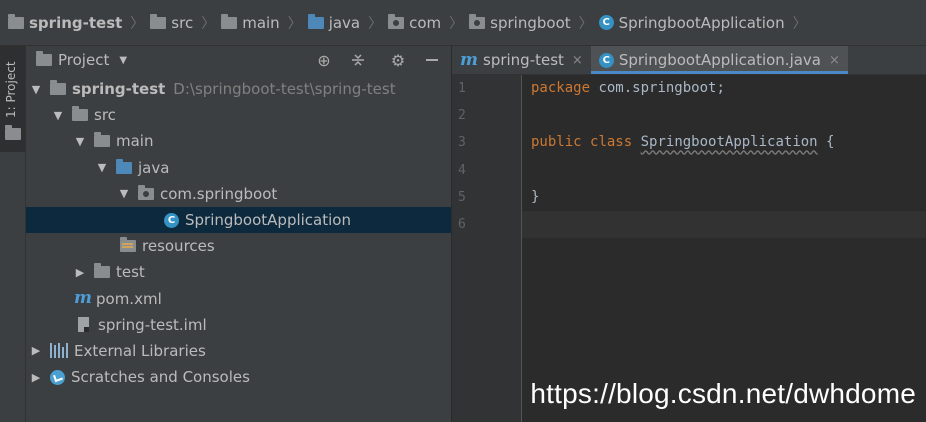  Describe the element at coordinates (724, 142) in the screenshot. I see `code-line-3: public class SpringbootApplication {` at that location.